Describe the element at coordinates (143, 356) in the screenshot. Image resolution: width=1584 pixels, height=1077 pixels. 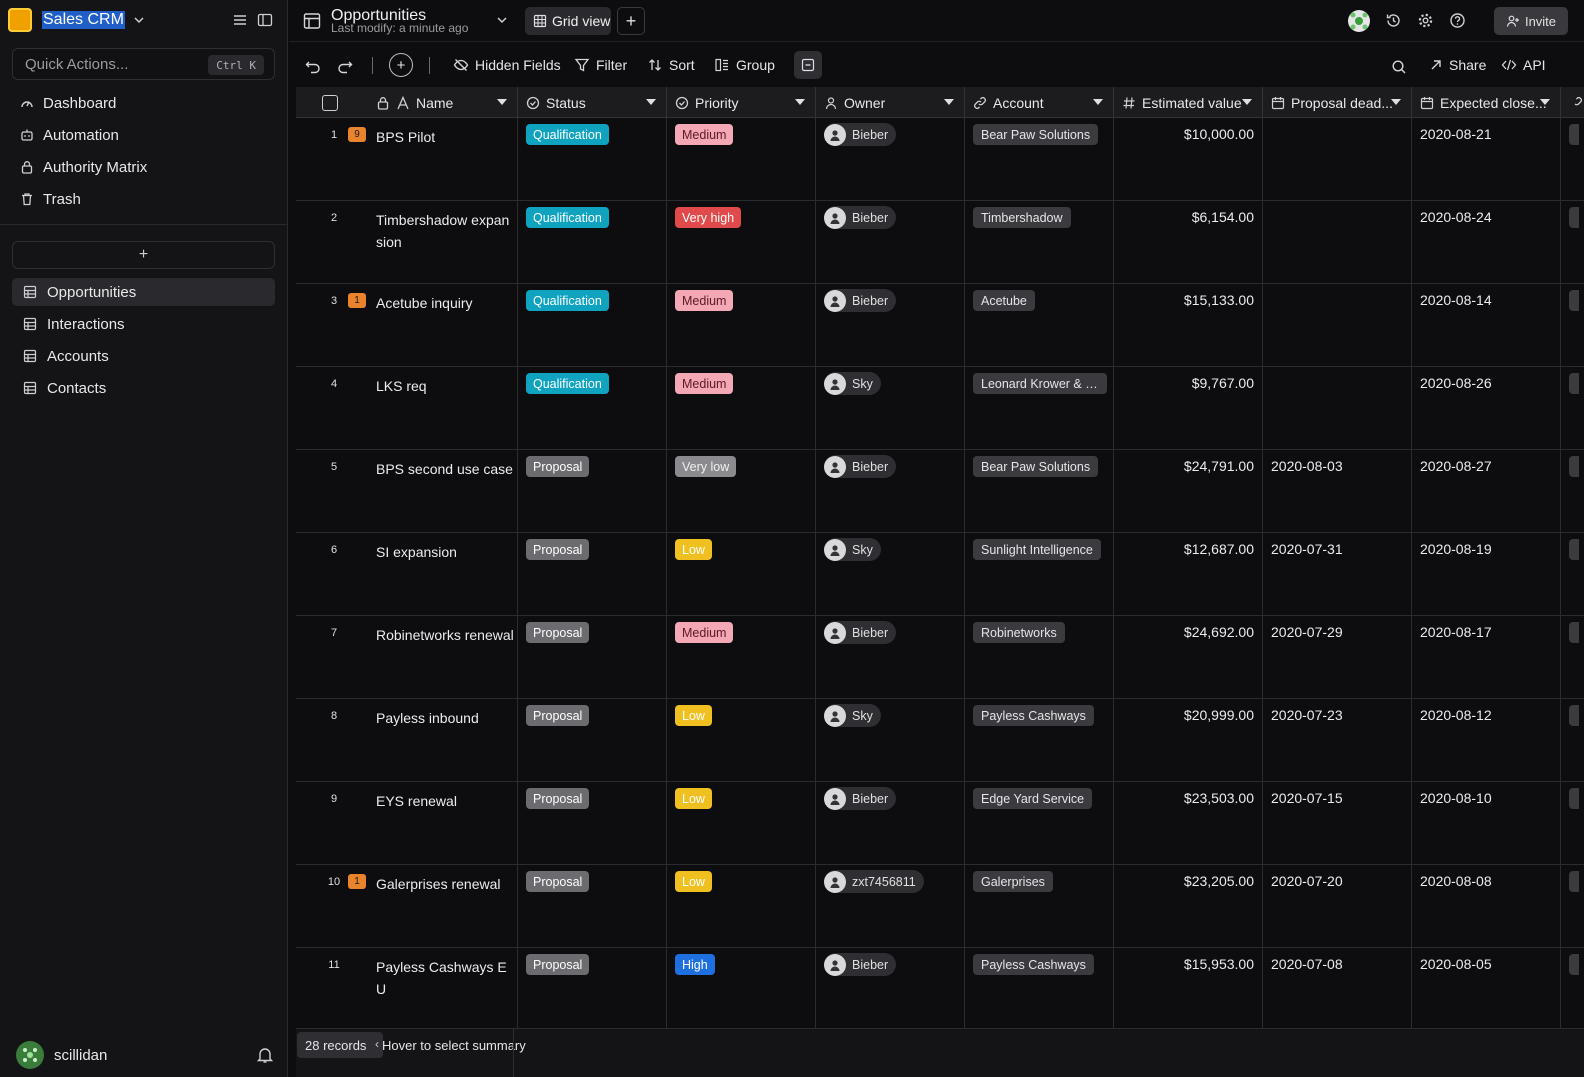
I see `node-item-accounts: Accounts` at that location.